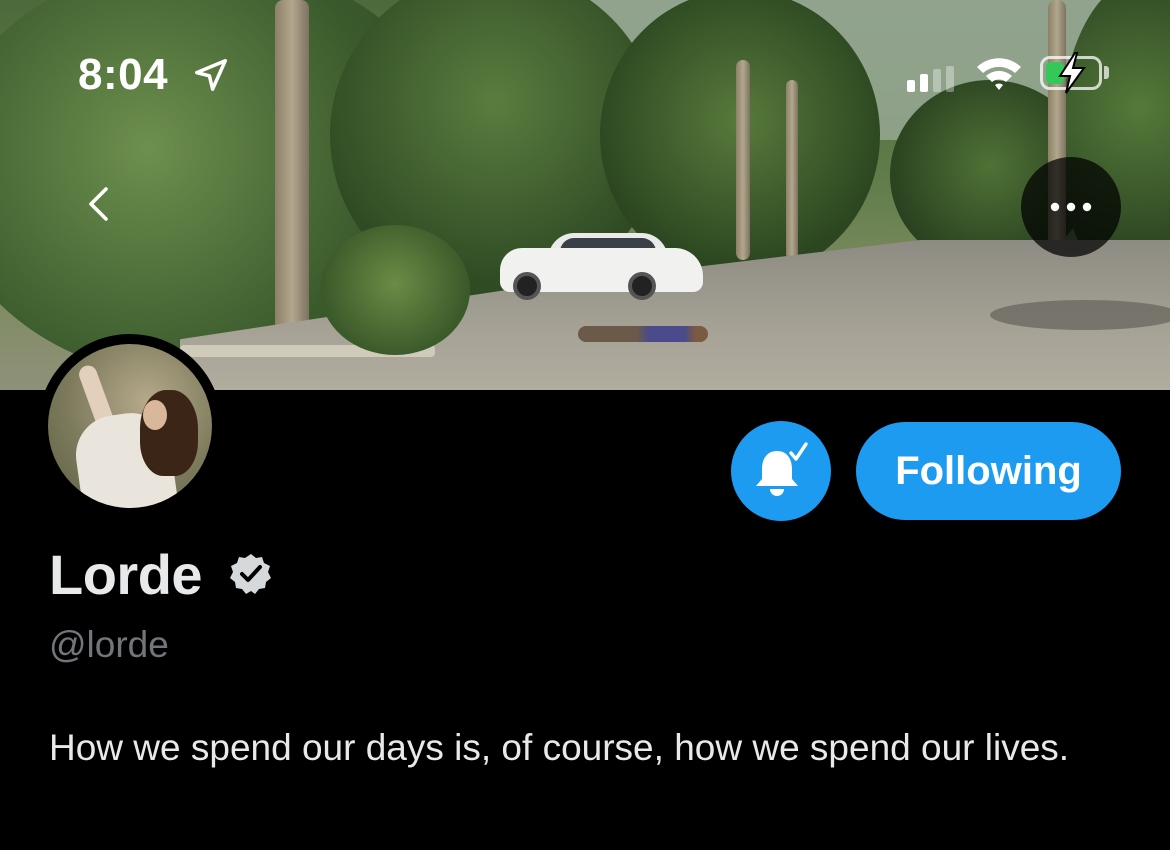 The height and width of the screenshot is (850, 1170). What do you see at coordinates (109, 644) in the screenshot?
I see `user-handle: @lorde` at bounding box center [109, 644].